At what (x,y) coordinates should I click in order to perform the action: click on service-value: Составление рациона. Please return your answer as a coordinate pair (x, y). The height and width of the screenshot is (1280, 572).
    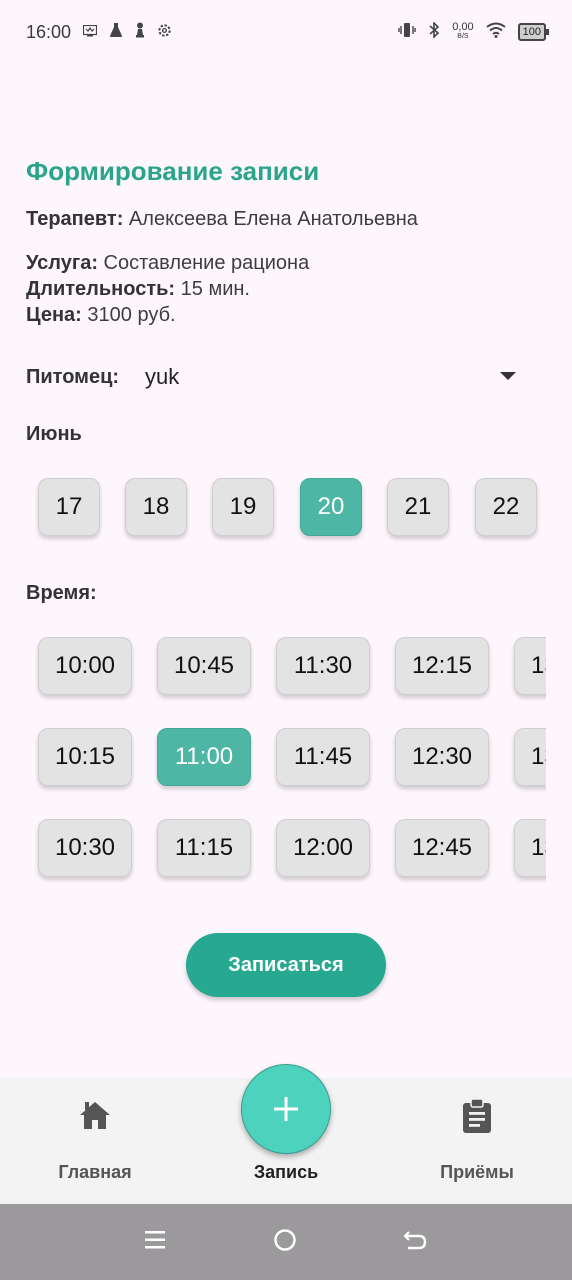
    Looking at the image, I should click on (203, 263).